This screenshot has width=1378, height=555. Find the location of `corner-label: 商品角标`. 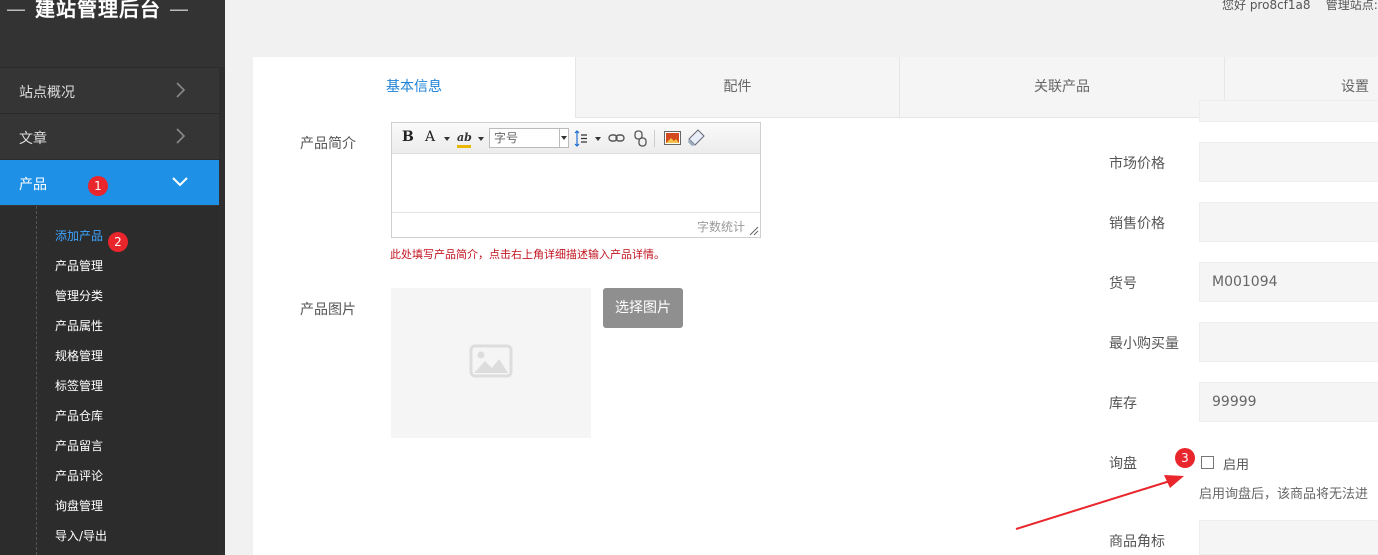

corner-label: 商品角标 is located at coordinates (1137, 542).